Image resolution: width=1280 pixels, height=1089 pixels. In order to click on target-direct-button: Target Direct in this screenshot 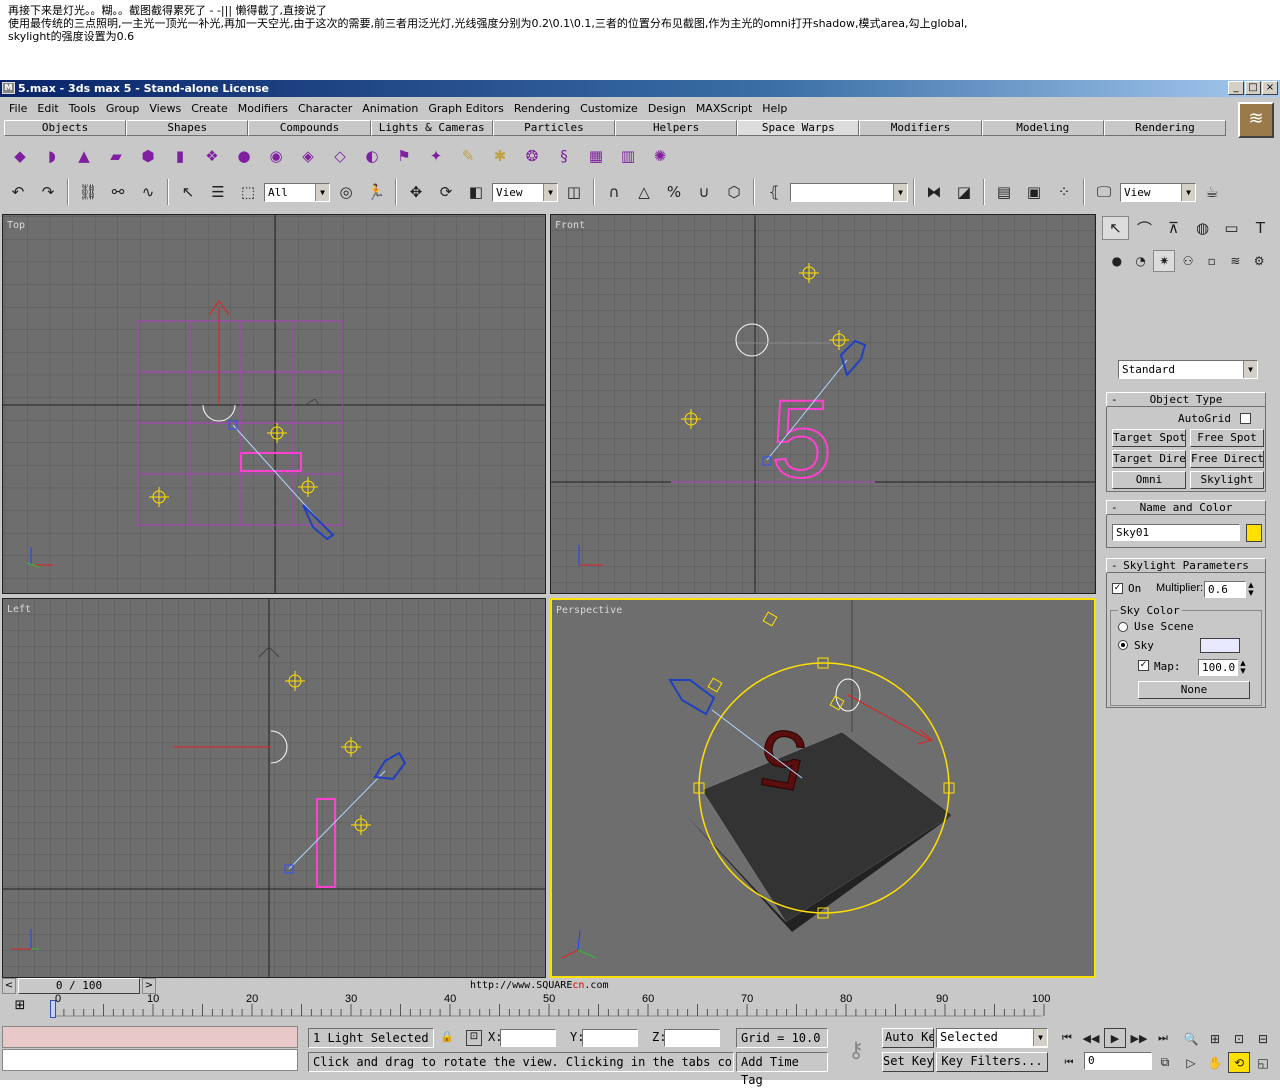, I will do `click(1149, 459)`.